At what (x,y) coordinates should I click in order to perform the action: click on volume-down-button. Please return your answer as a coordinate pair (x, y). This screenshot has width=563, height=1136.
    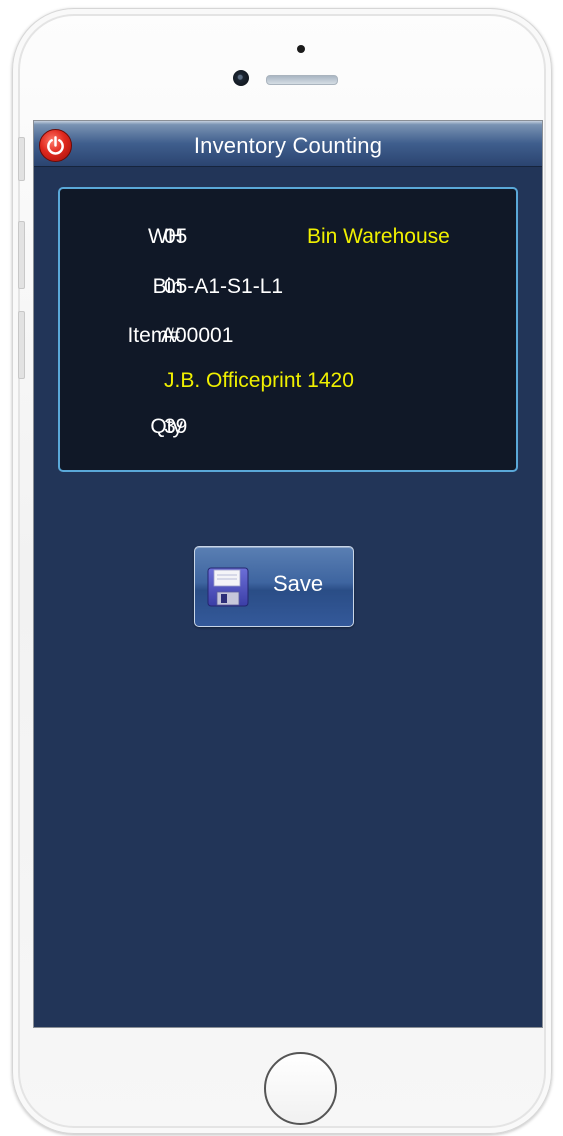
    Looking at the image, I should click on (21, 345).